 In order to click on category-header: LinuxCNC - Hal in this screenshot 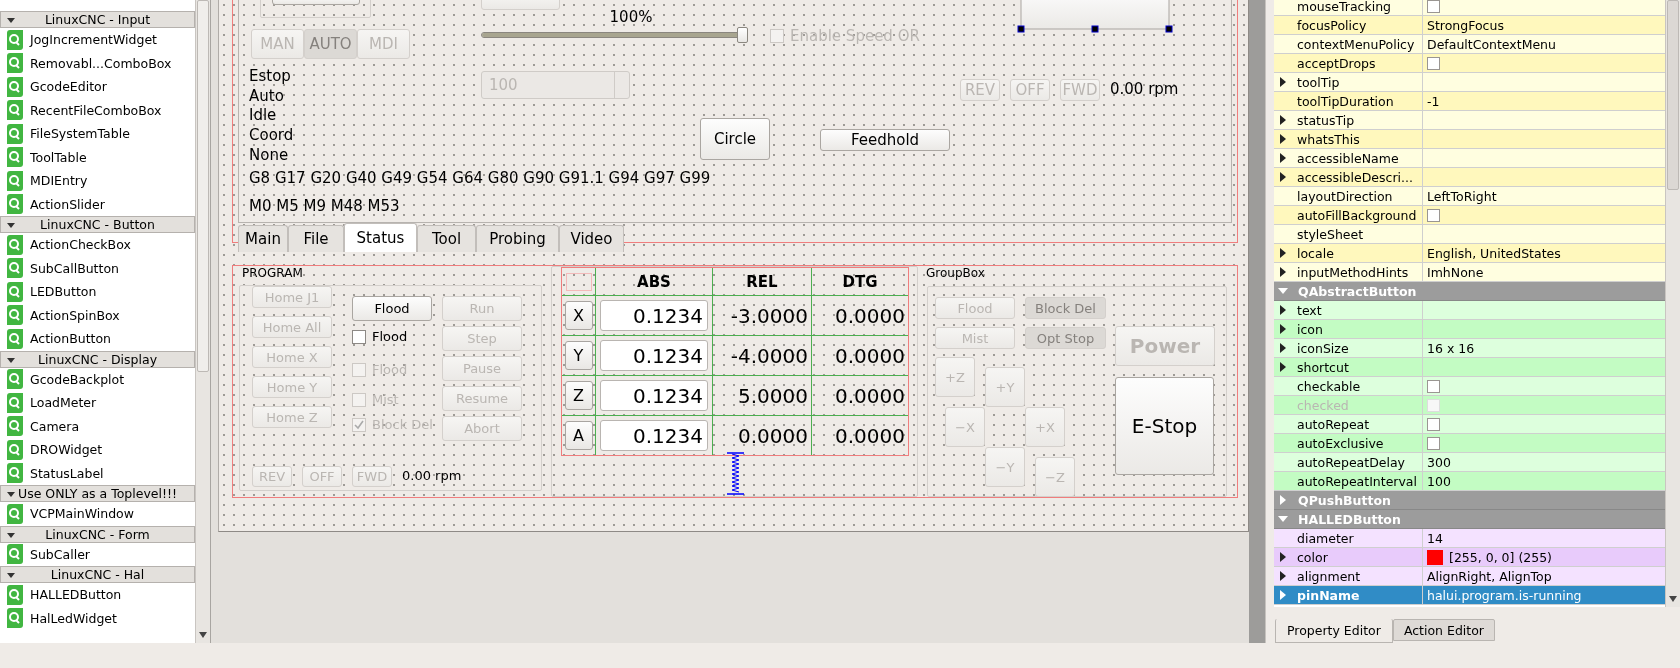, I will do `click(98, 574)`.